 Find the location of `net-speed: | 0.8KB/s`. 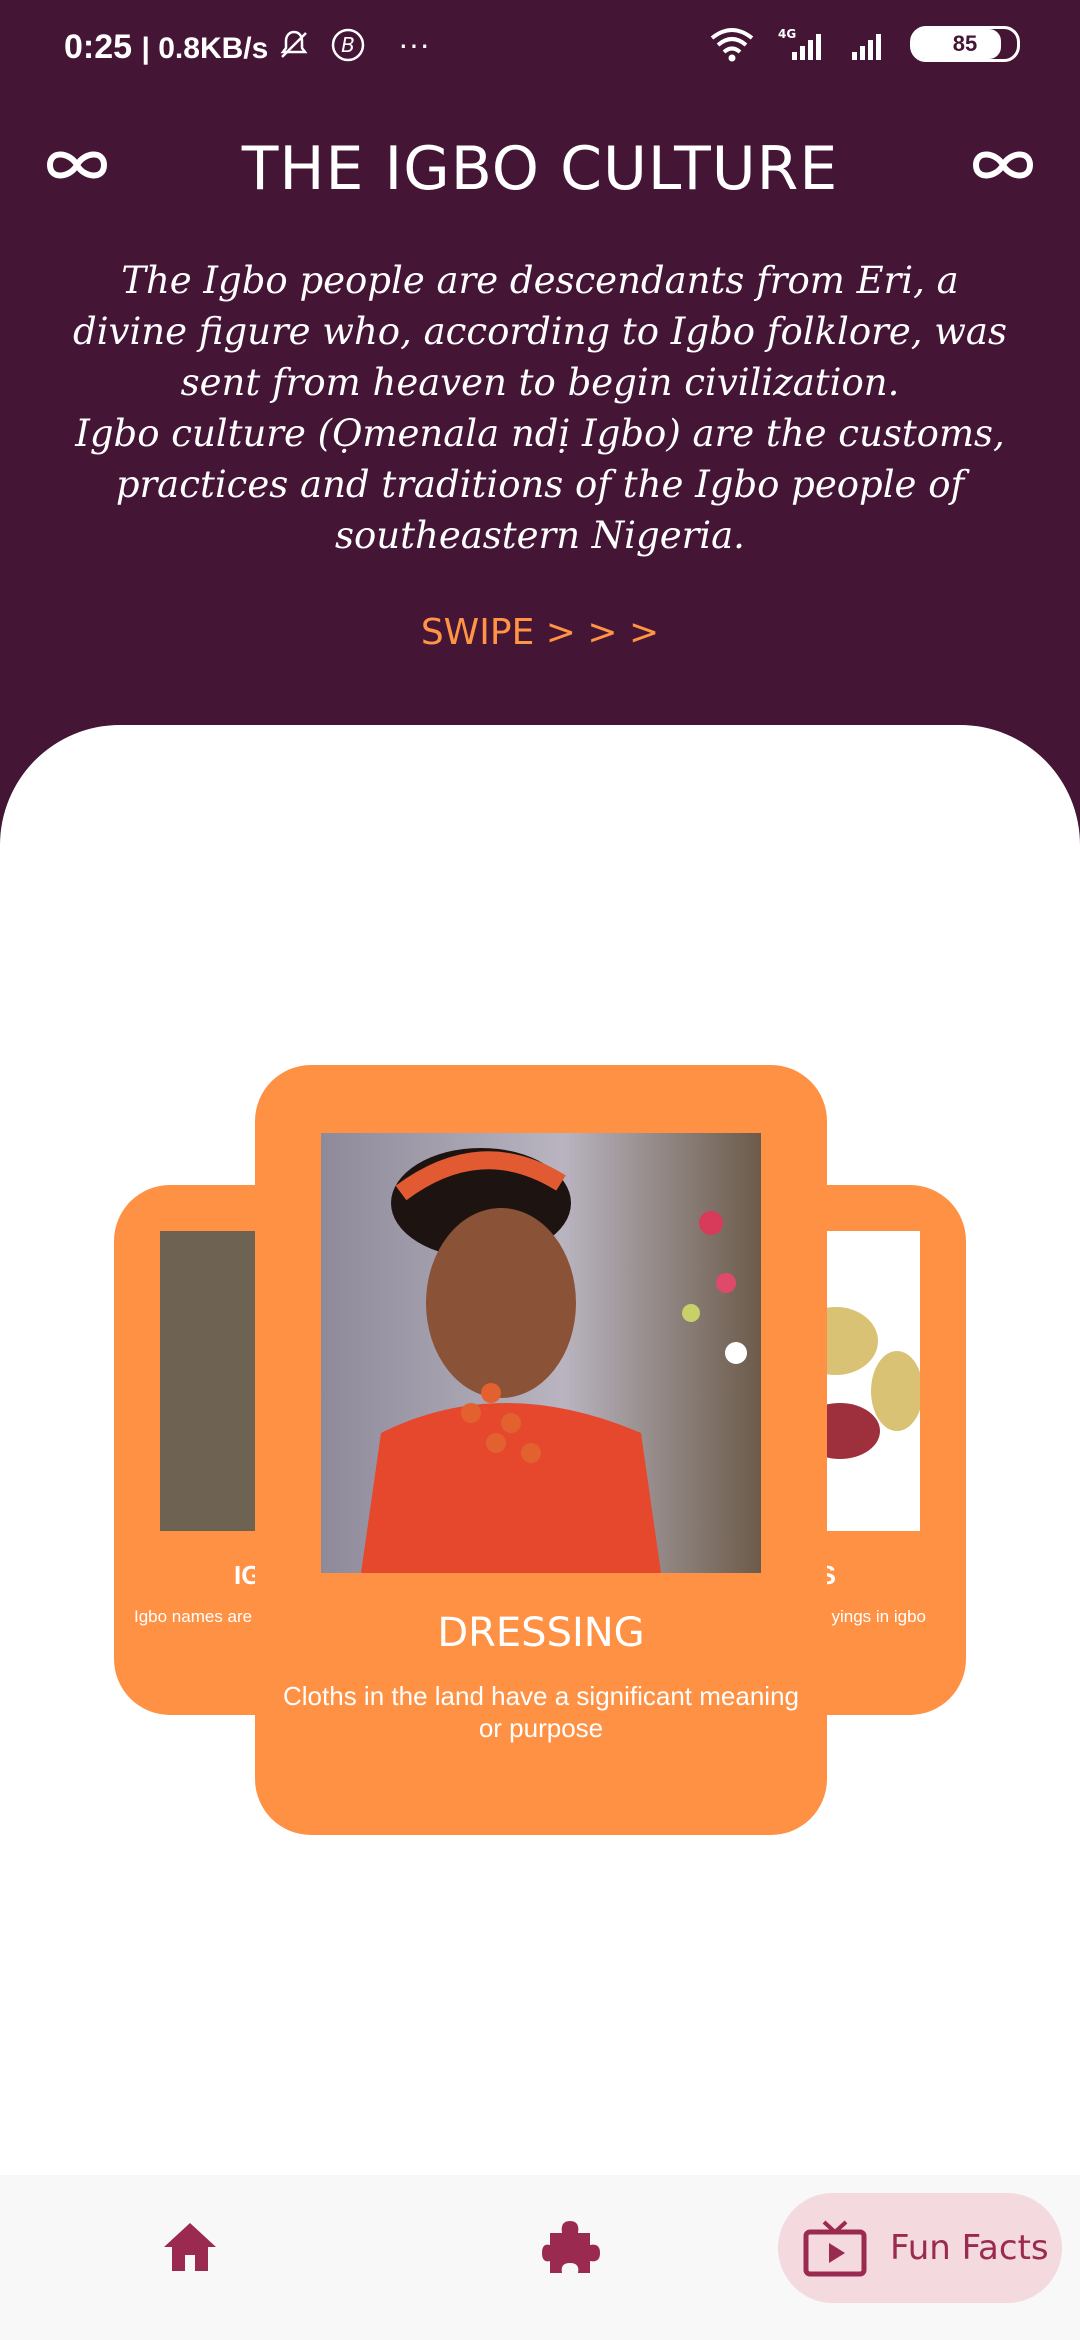

net-speed: | 0.8KB/s is located at coordinates (205, 48).